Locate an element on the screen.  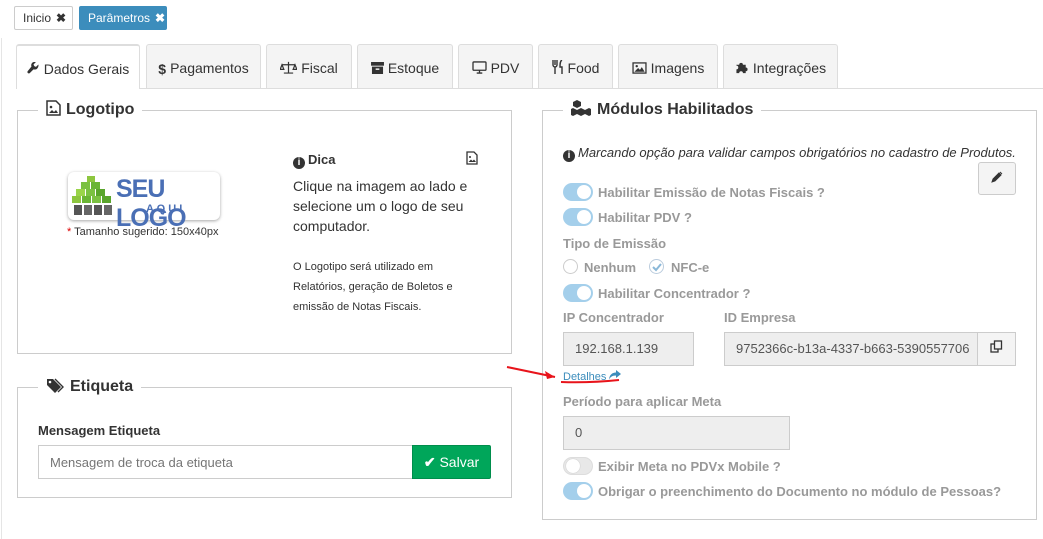
tab-label: Pagamentos is located at coordinates (209, 68).